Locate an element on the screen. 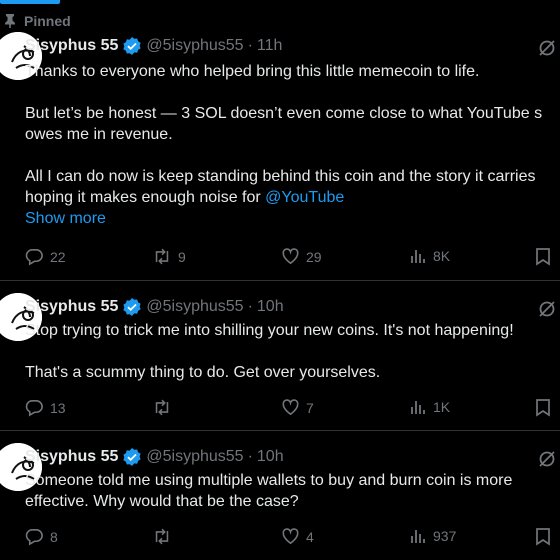 The width and height of the screenshot is (560, 560). views-button: 8K is located at coordinates (429, 256).